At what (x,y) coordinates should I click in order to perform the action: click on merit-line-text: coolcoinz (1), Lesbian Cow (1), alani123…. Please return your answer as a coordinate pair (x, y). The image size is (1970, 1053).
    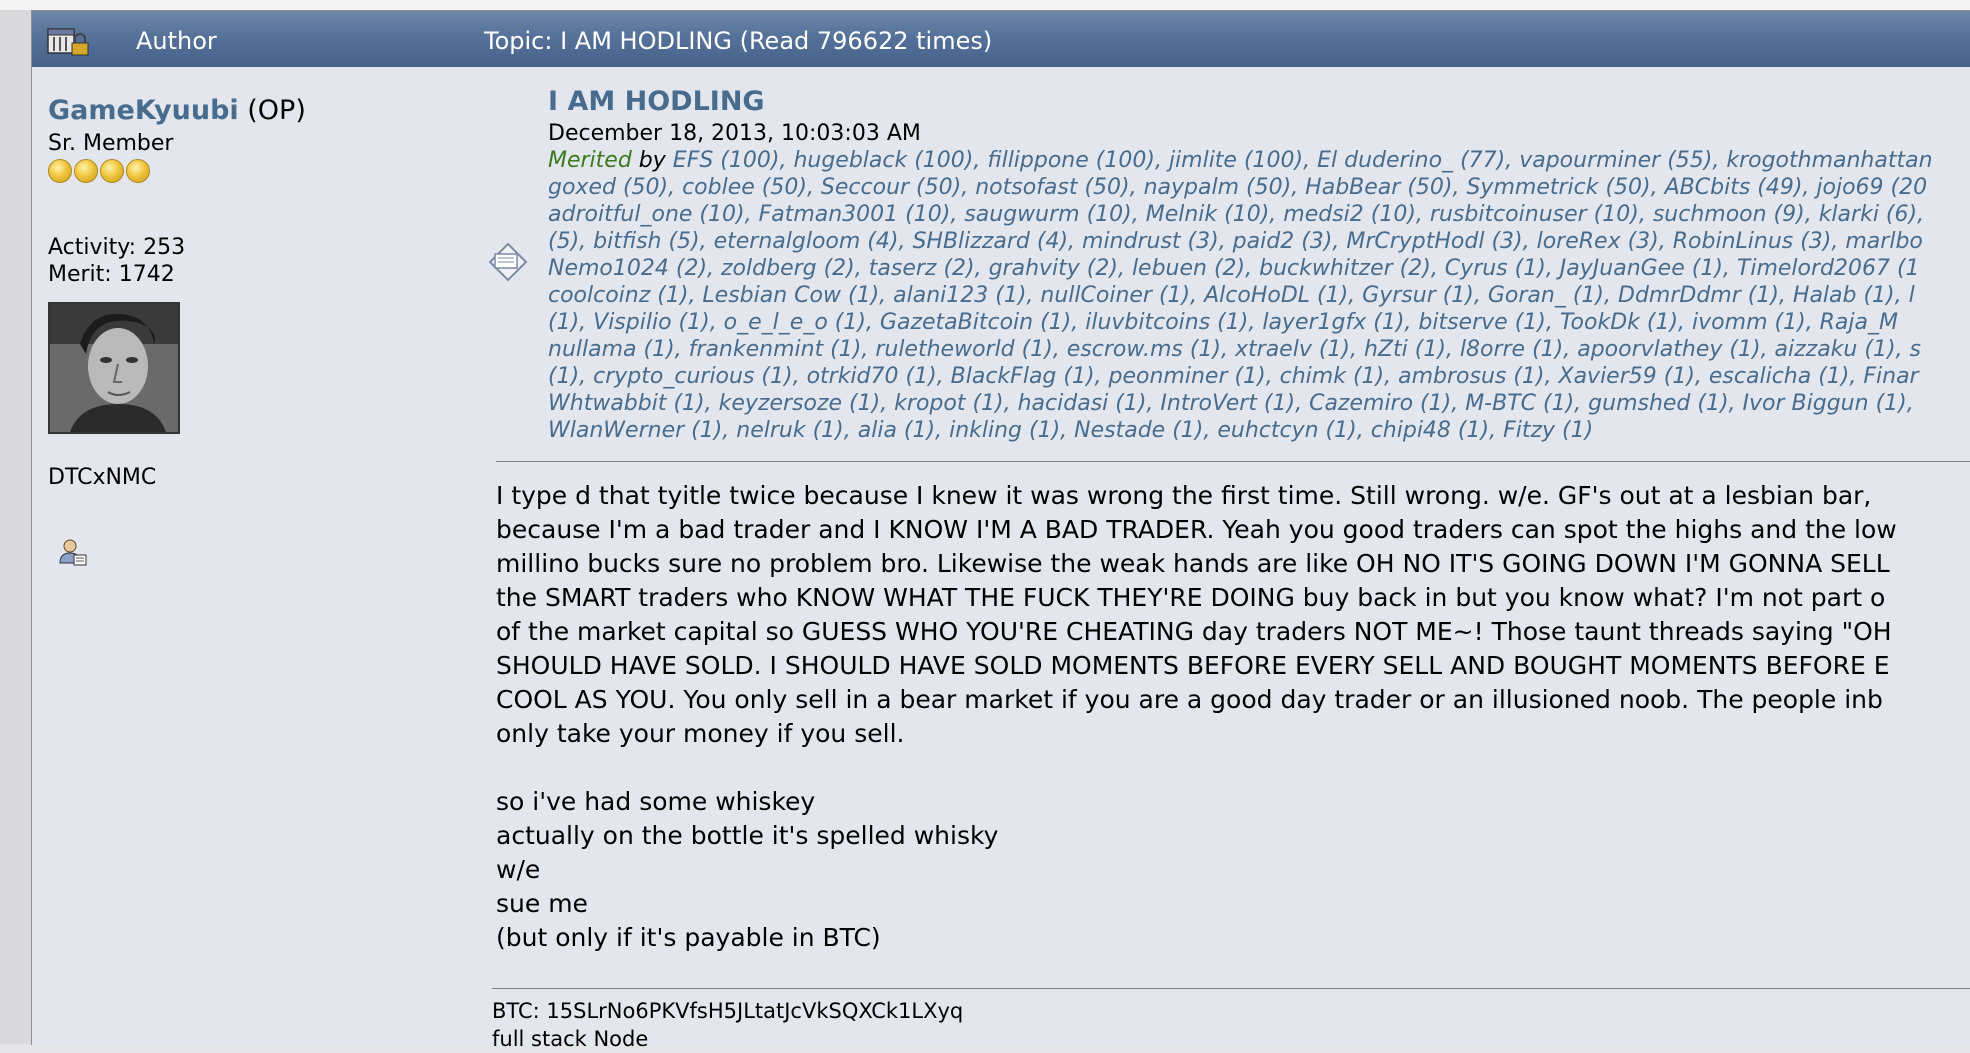
    Looking at the image, I should click on (1231, 295).